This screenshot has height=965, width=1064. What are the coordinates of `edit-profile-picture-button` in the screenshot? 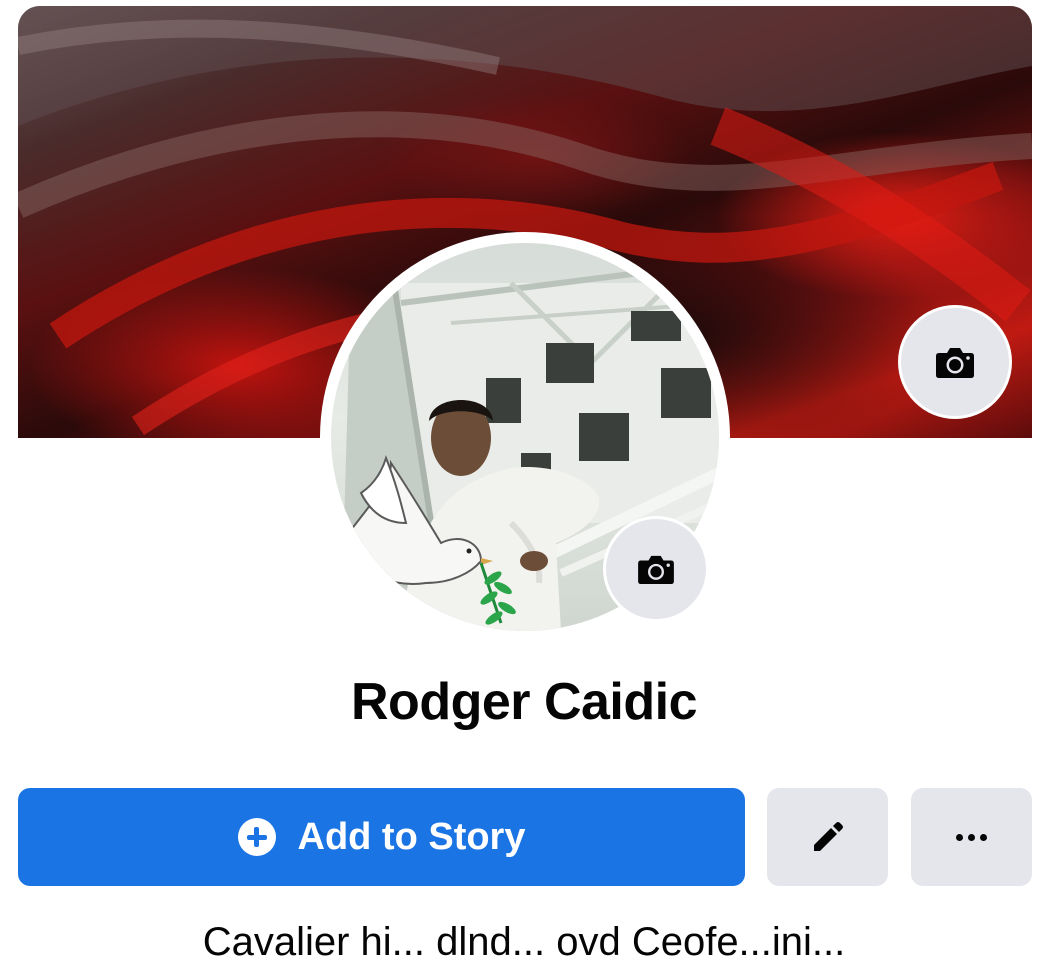 It's located at (656, 569).